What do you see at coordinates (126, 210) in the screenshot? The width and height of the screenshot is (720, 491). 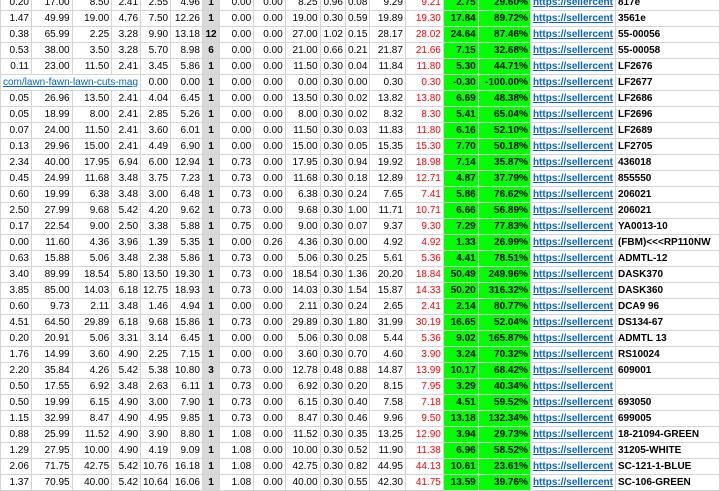 I see `col-d: 5.42` at bounding box center [126, 210].